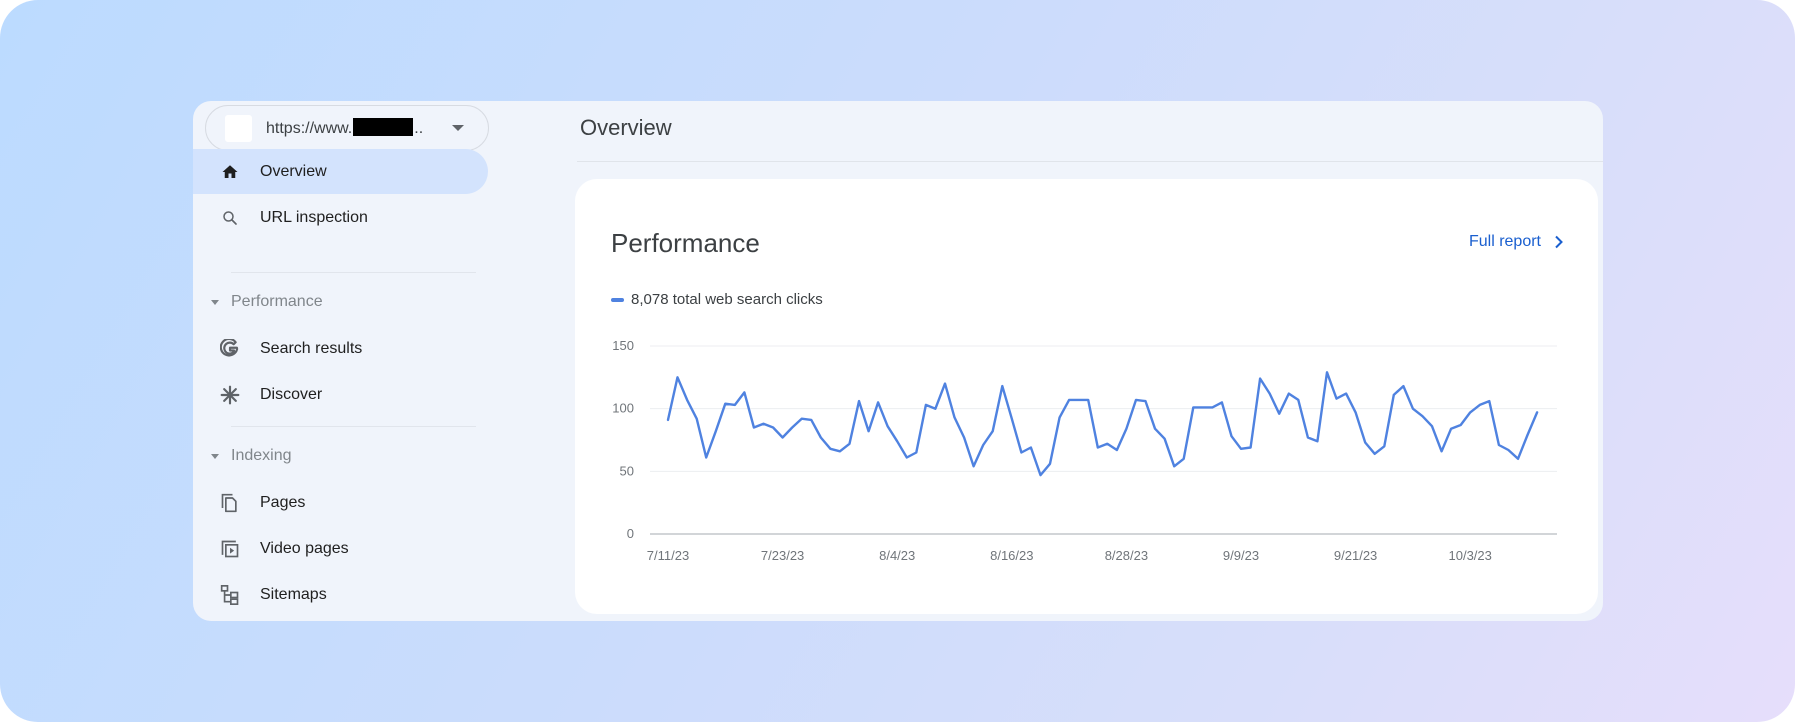  I want to click on sidebar-item-label: Video pages, so click(304, 548).